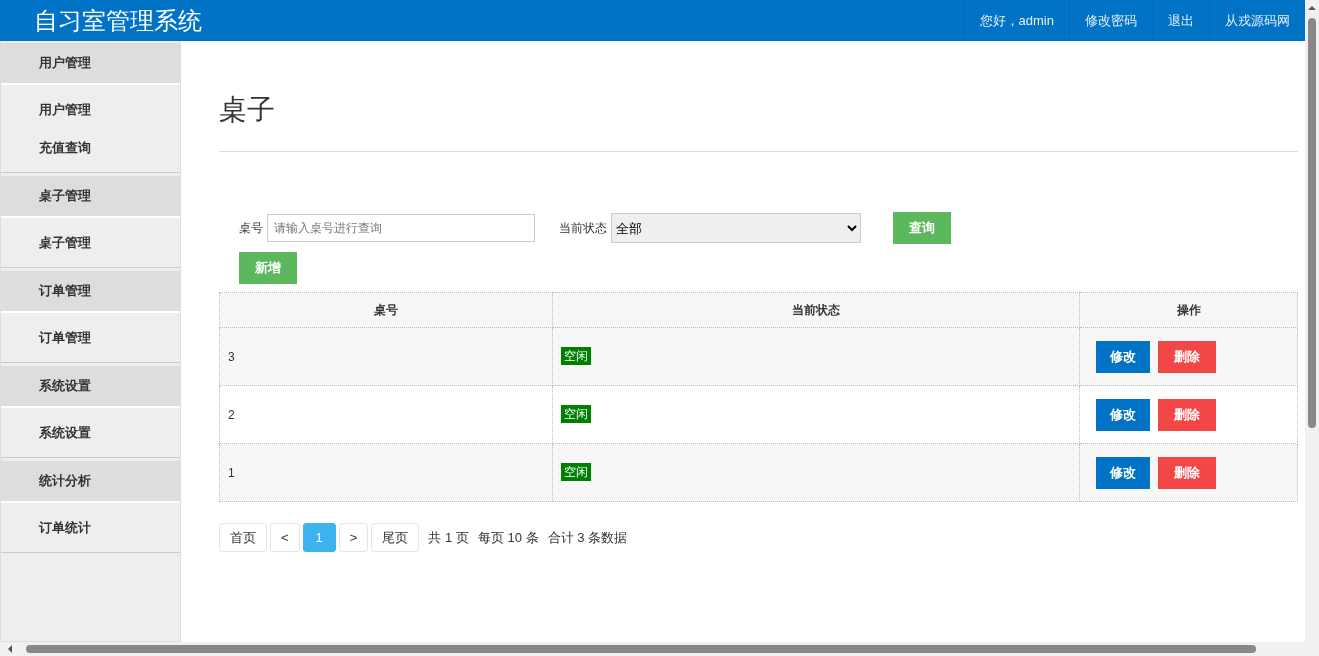  I want to click on table-cell: 2, so click(386, 414).